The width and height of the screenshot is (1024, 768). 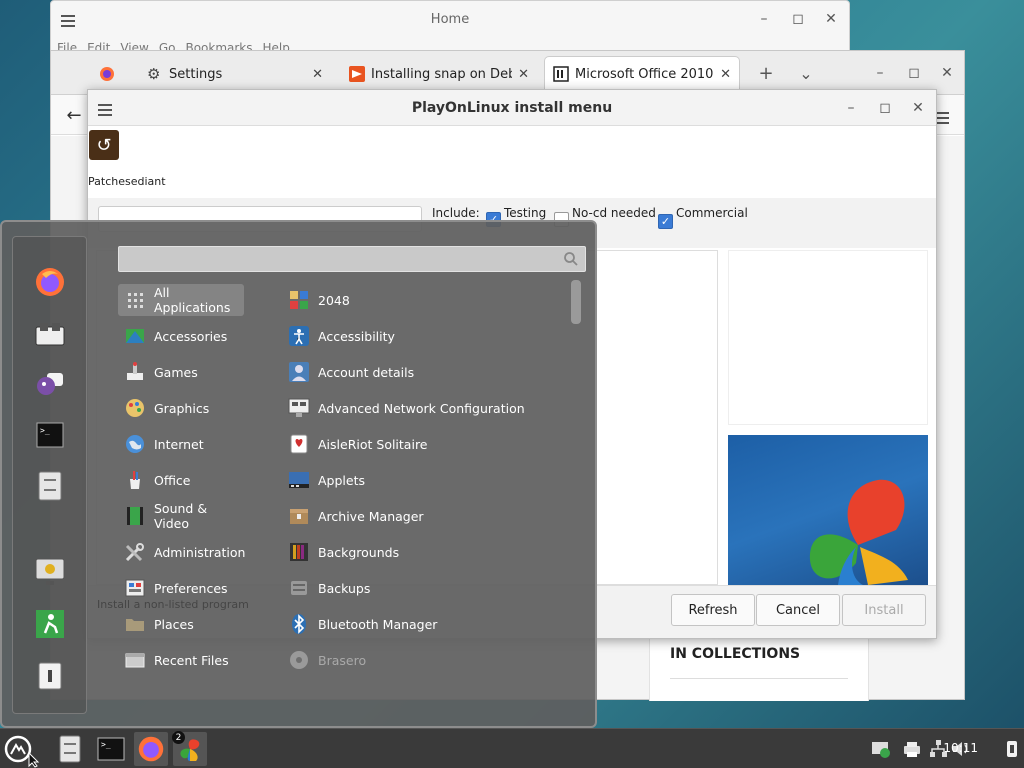 I want to click on taskbar-firefox, so click(x=151, y=749).